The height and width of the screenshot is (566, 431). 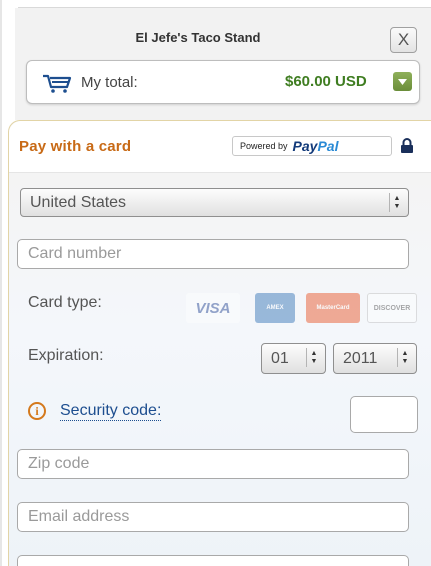 What do you see at coordinates (214, 202) in the screenshot?
I see `country-select: United States ▲ ▼` at bounding box center [214, 202].